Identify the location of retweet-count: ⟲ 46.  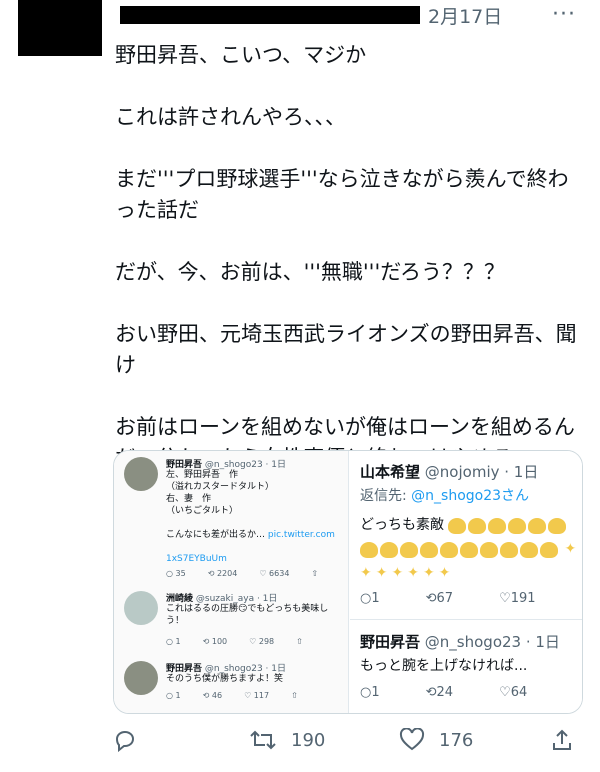
(212, 695).